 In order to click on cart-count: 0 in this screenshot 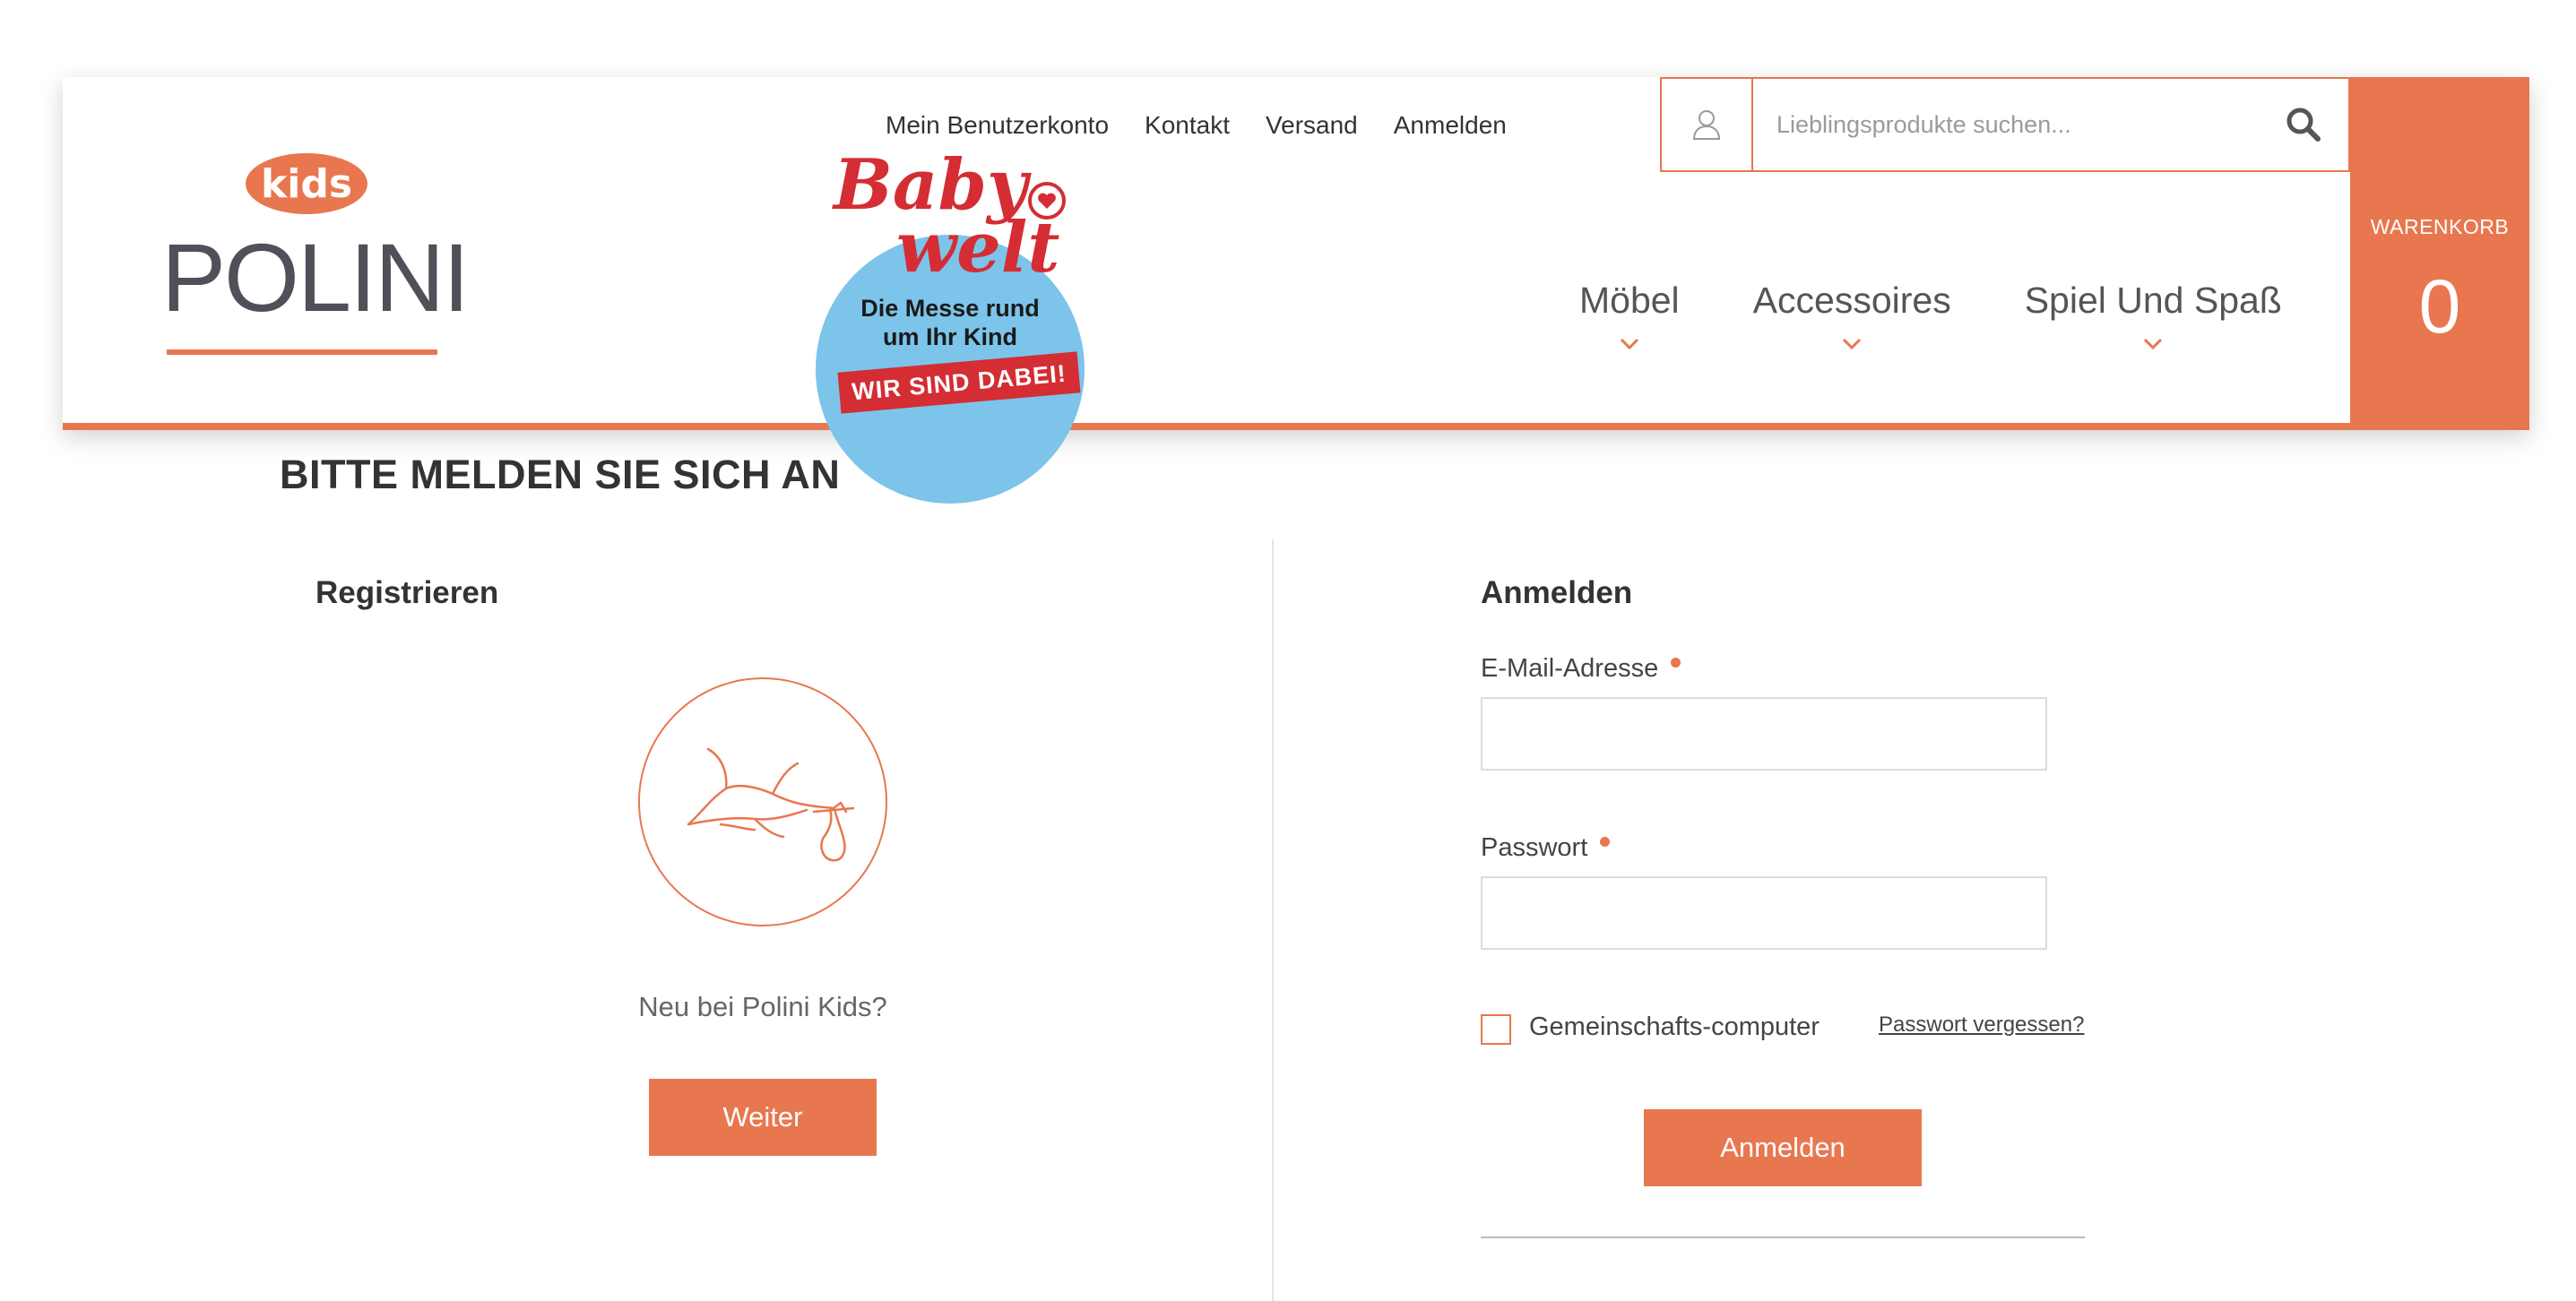, I will do `click(2439, 306)`.